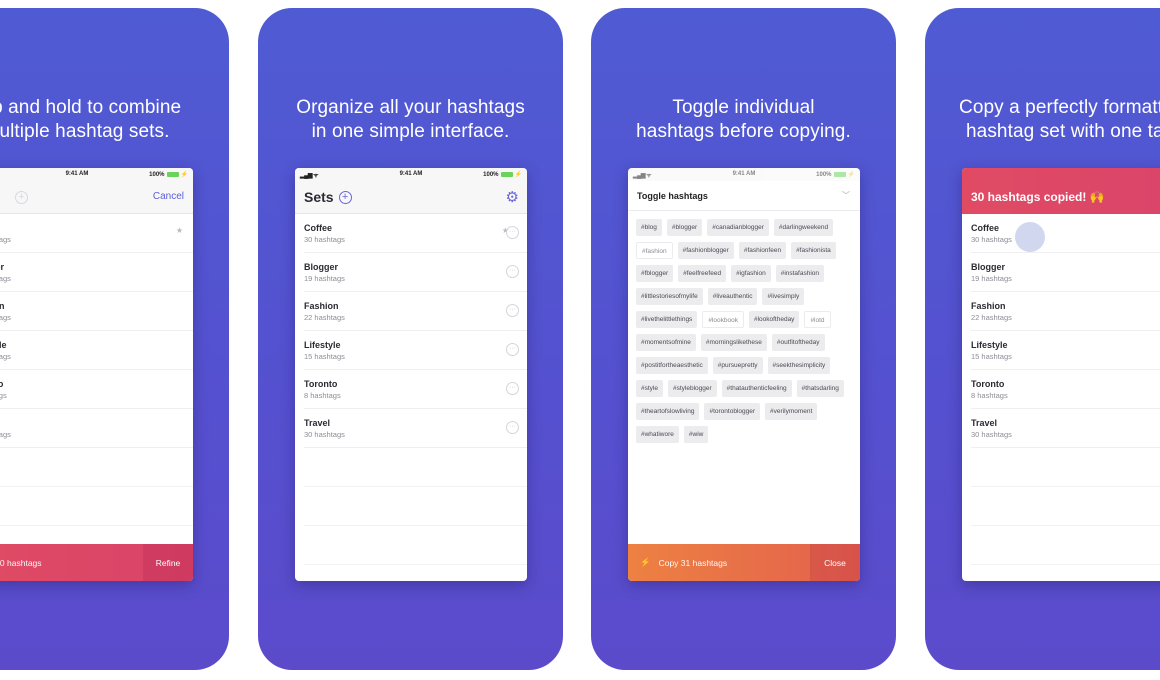 The image size is (1160, 680). What do you see at coordinates (820, 388) in the screenshot?
I see `hashtag-chip: #thatsdarling` at bounding box center [820, 388].